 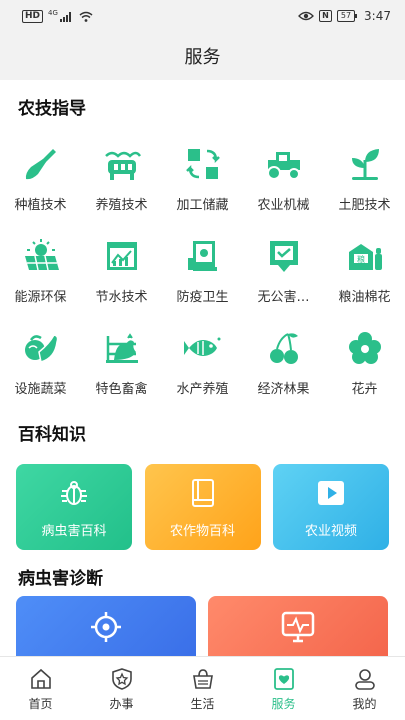 I want to click on tab-mine: 我的, so click(x=364, y=688).